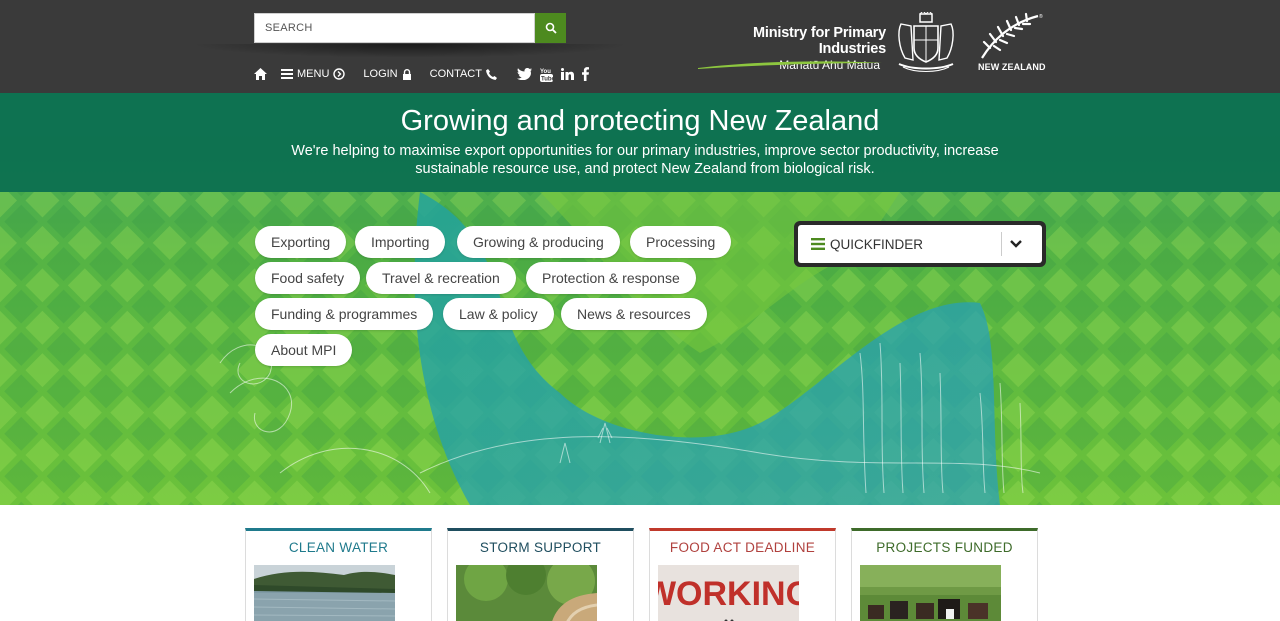 Image resolution: width=1280 pixels, height=621 pixels. Describe the element at coordinates (538, 242) in the screenshot. I see `topic-growing-producing: Growing & producing` at that location.